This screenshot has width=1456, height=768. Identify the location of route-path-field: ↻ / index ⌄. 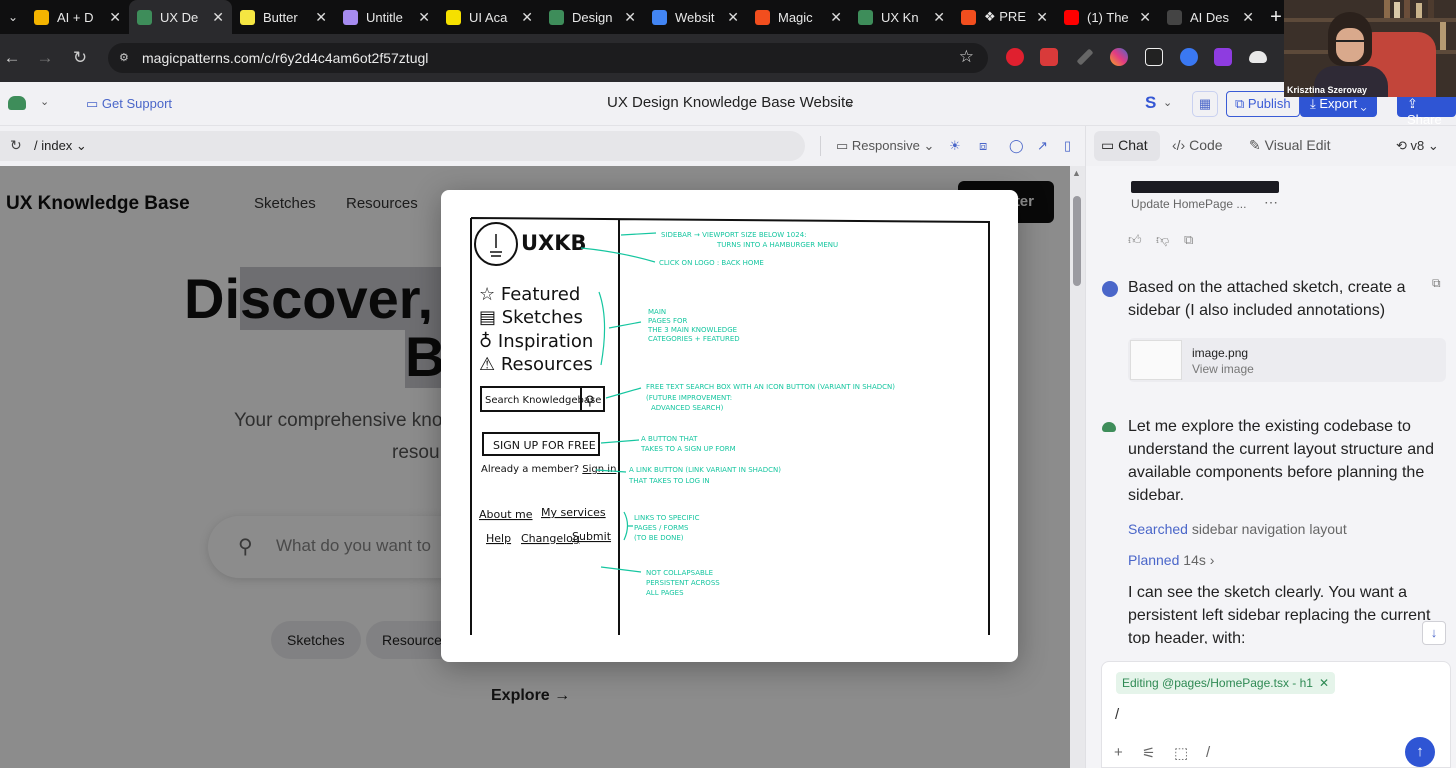
(402, 146).